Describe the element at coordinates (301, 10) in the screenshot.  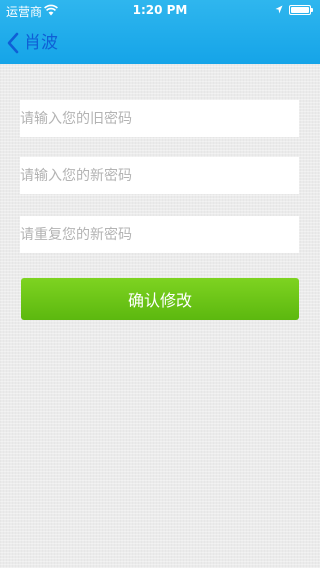
I see `battery-icon` at that location.